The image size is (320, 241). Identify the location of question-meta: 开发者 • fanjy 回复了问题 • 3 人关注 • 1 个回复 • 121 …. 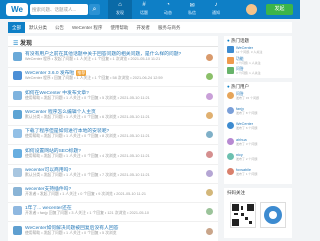
(87, 213).